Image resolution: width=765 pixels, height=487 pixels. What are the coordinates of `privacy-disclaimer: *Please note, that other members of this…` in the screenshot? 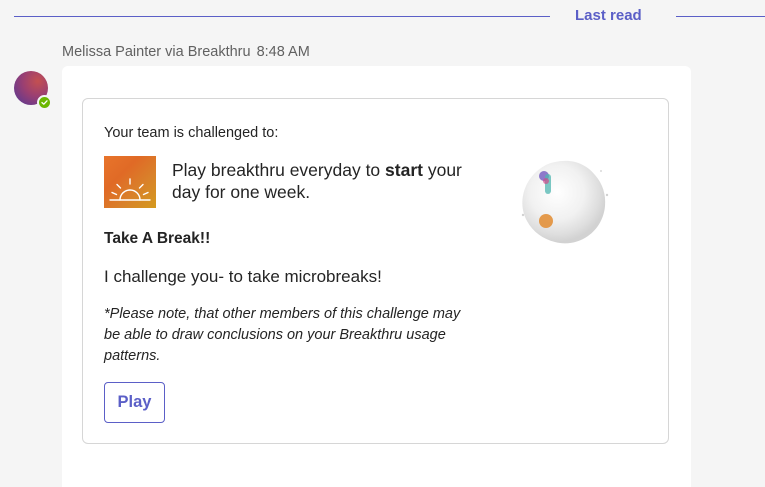 It's located at (282, 335).